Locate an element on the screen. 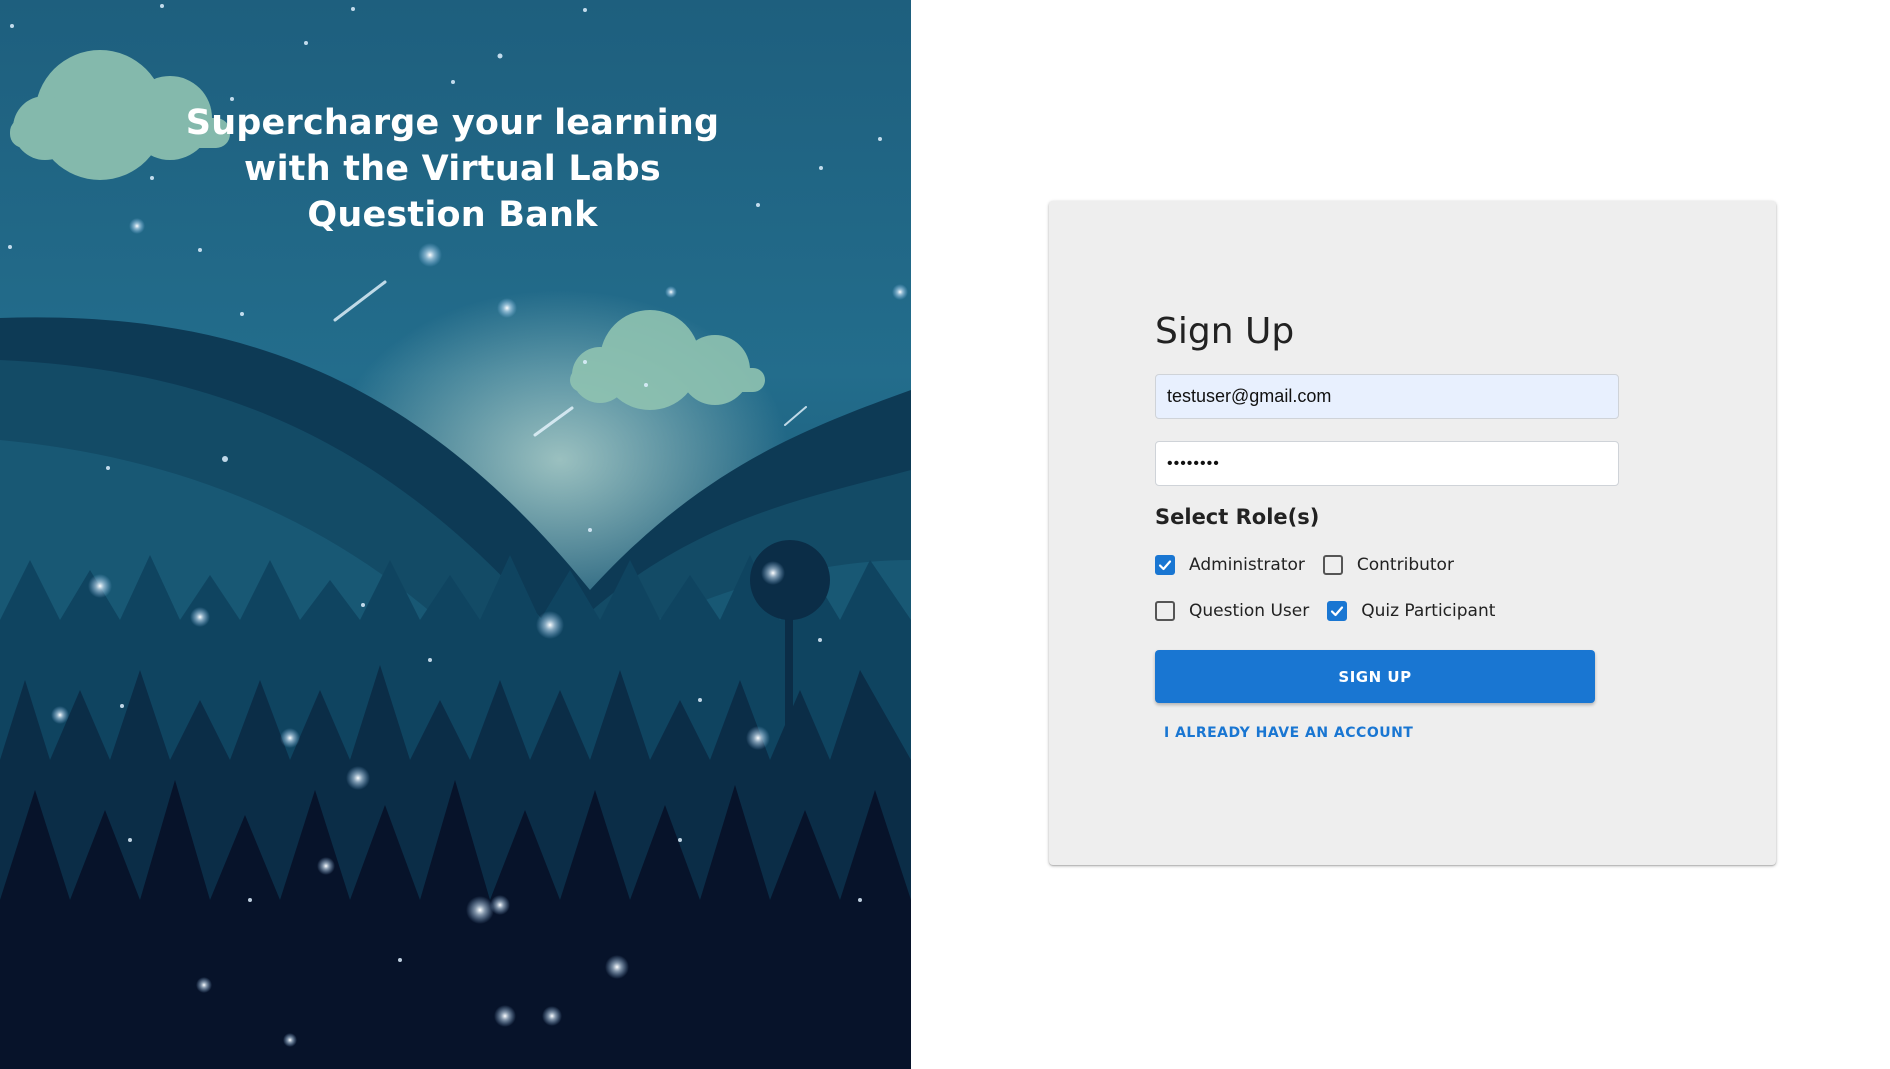  role-contributor: Contributor is located at coordinates (1388, 565).